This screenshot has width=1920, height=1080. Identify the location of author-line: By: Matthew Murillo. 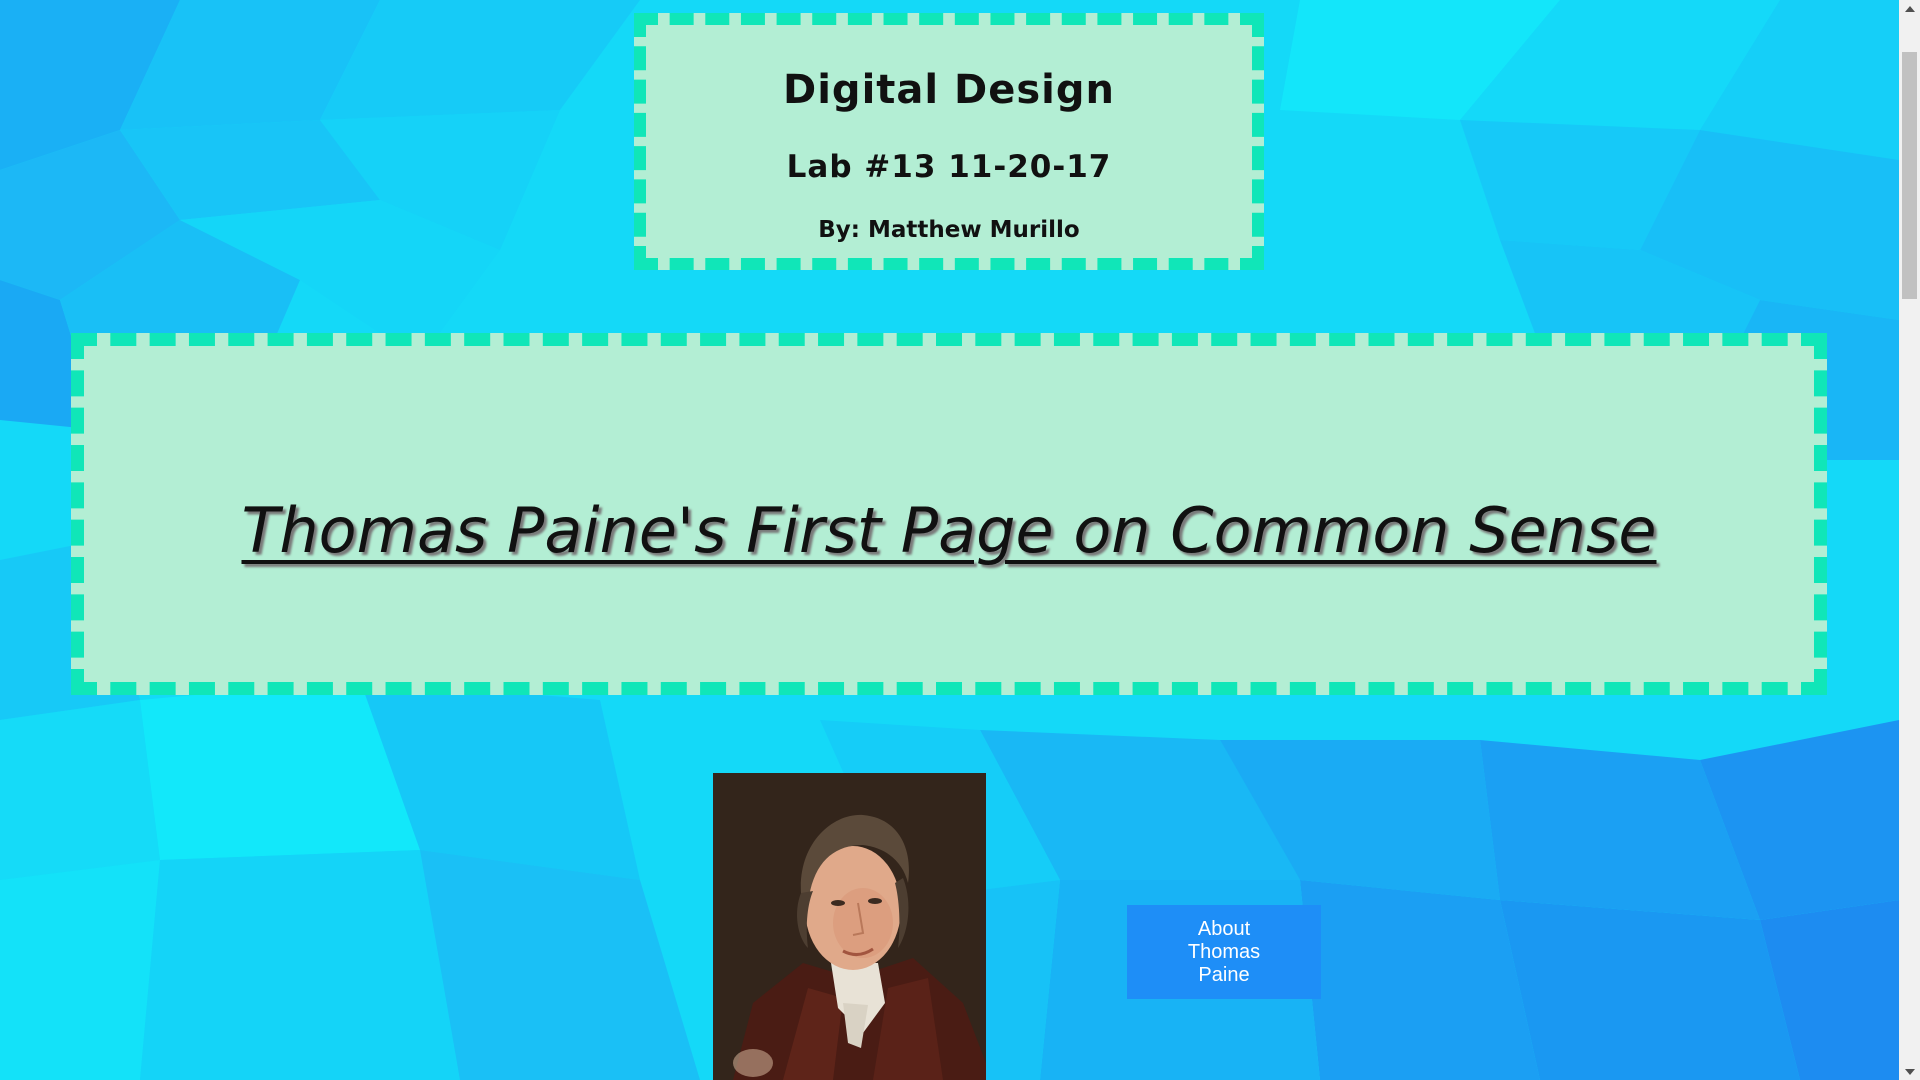
(949, 230).